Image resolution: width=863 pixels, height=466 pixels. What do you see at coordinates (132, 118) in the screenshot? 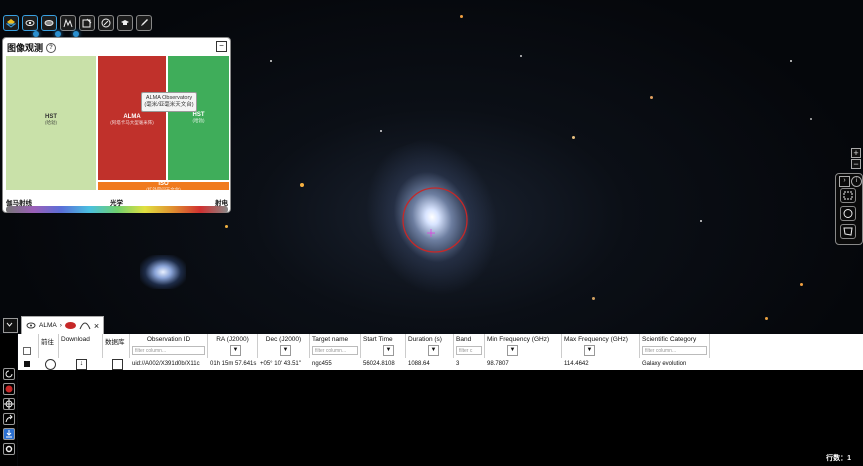
I see `treemap-cell-alma: ALMA (阿塔卡马大型毫米阵)` at bounding box center [132, 118].